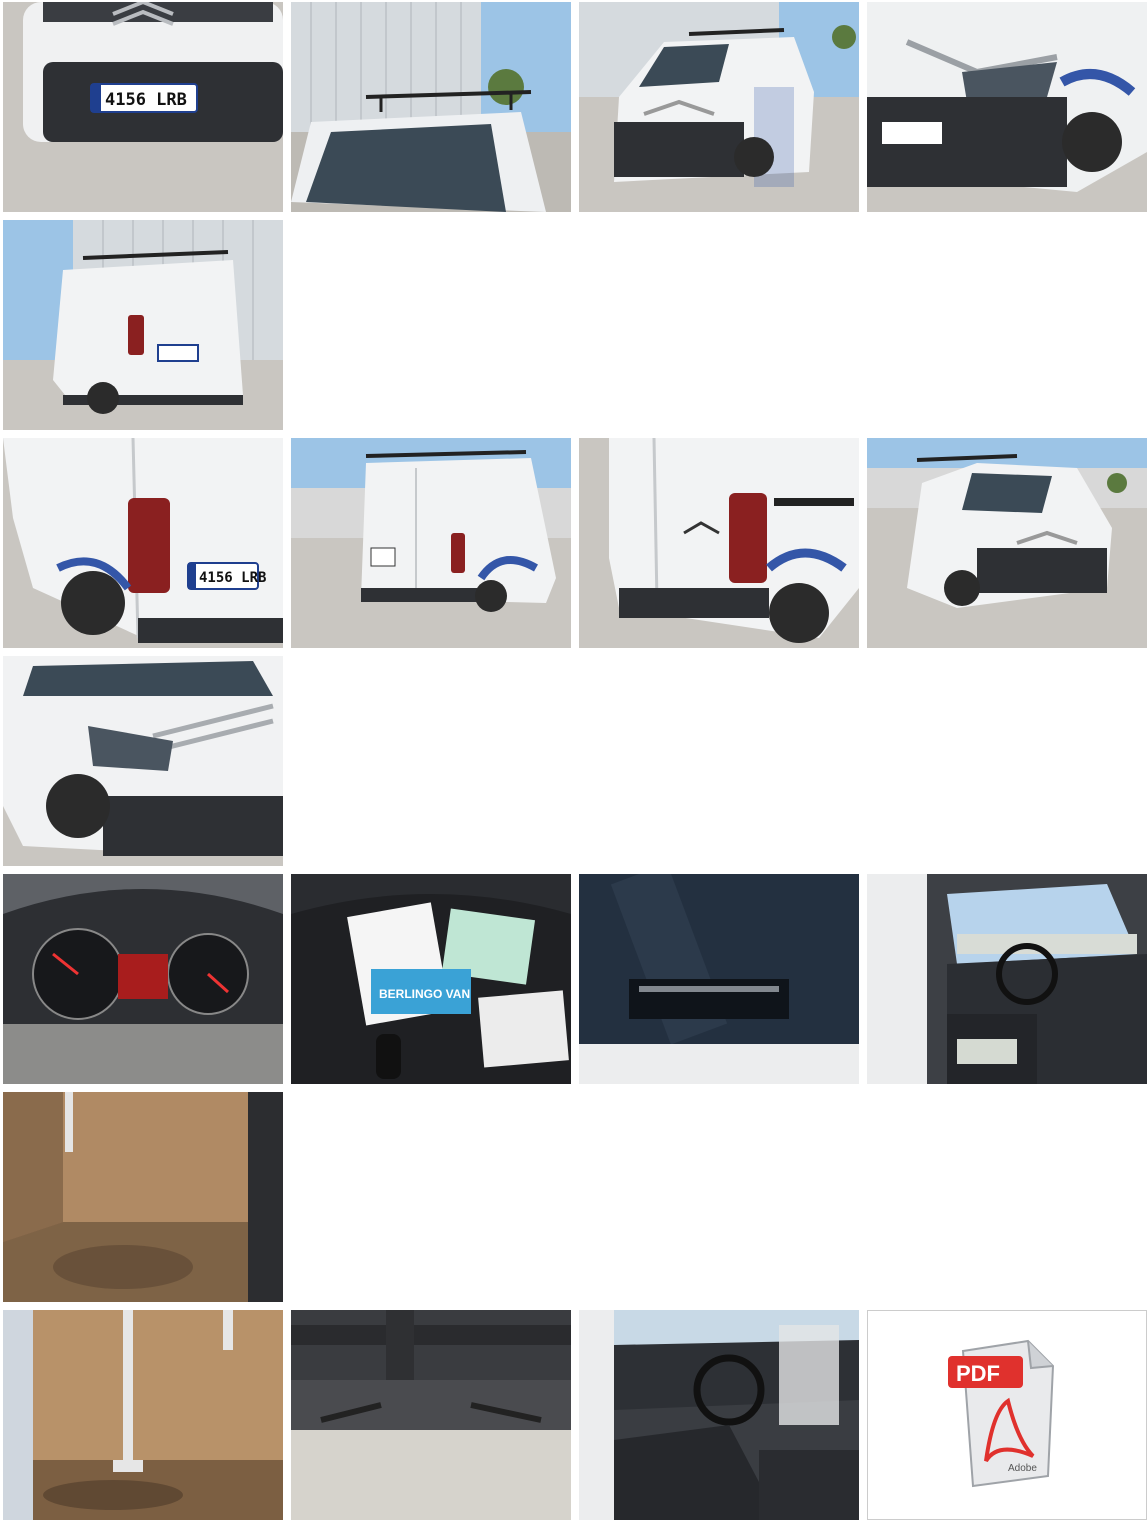  What do you see at coordinates (143, 325) in the screenshot?
I see `van-rear-three-quarter-photo` at bounding box center [143, 325].